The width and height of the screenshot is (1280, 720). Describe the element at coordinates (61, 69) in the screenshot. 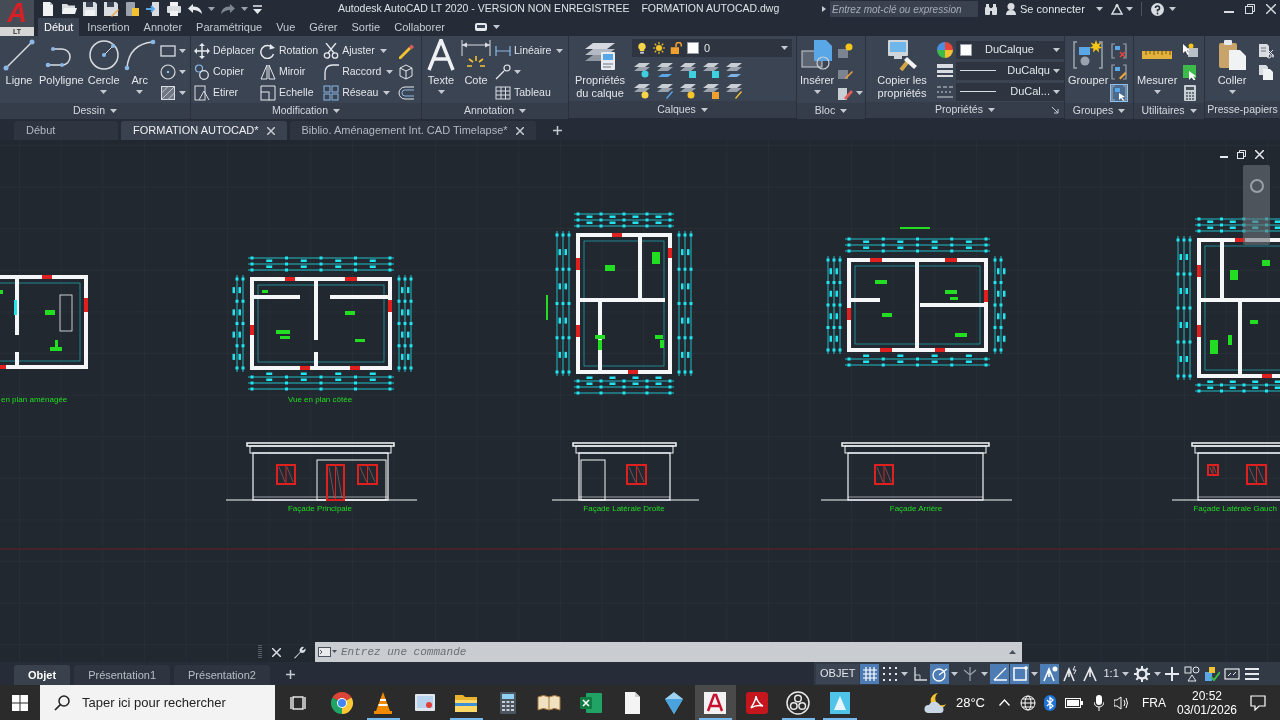

I see `ribbon-tool-button: Polyligne` at that location.